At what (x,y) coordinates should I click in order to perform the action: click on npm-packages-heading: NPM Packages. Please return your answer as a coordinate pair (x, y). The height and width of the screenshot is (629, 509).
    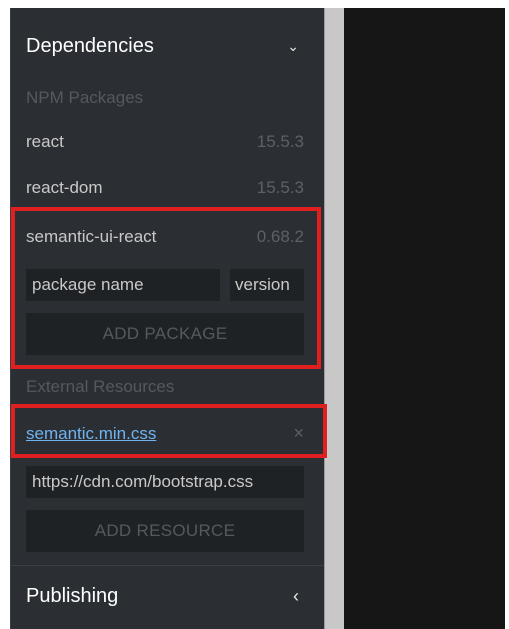
    Looking at the image, I should click on (85, 97).